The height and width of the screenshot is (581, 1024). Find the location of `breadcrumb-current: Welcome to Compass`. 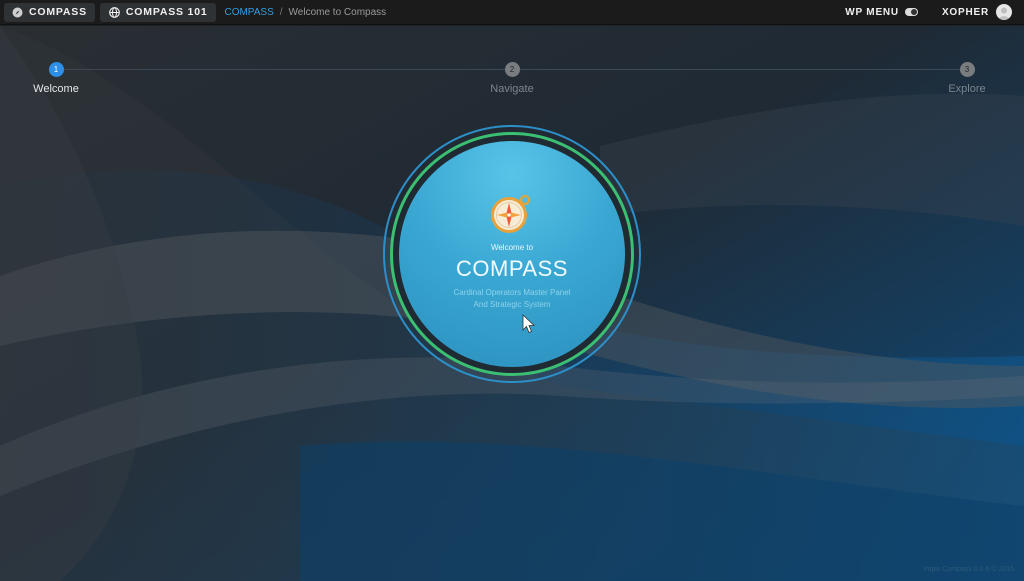

breadcrumb-current: Welcome to Compass is located at coordinates (337, 12).